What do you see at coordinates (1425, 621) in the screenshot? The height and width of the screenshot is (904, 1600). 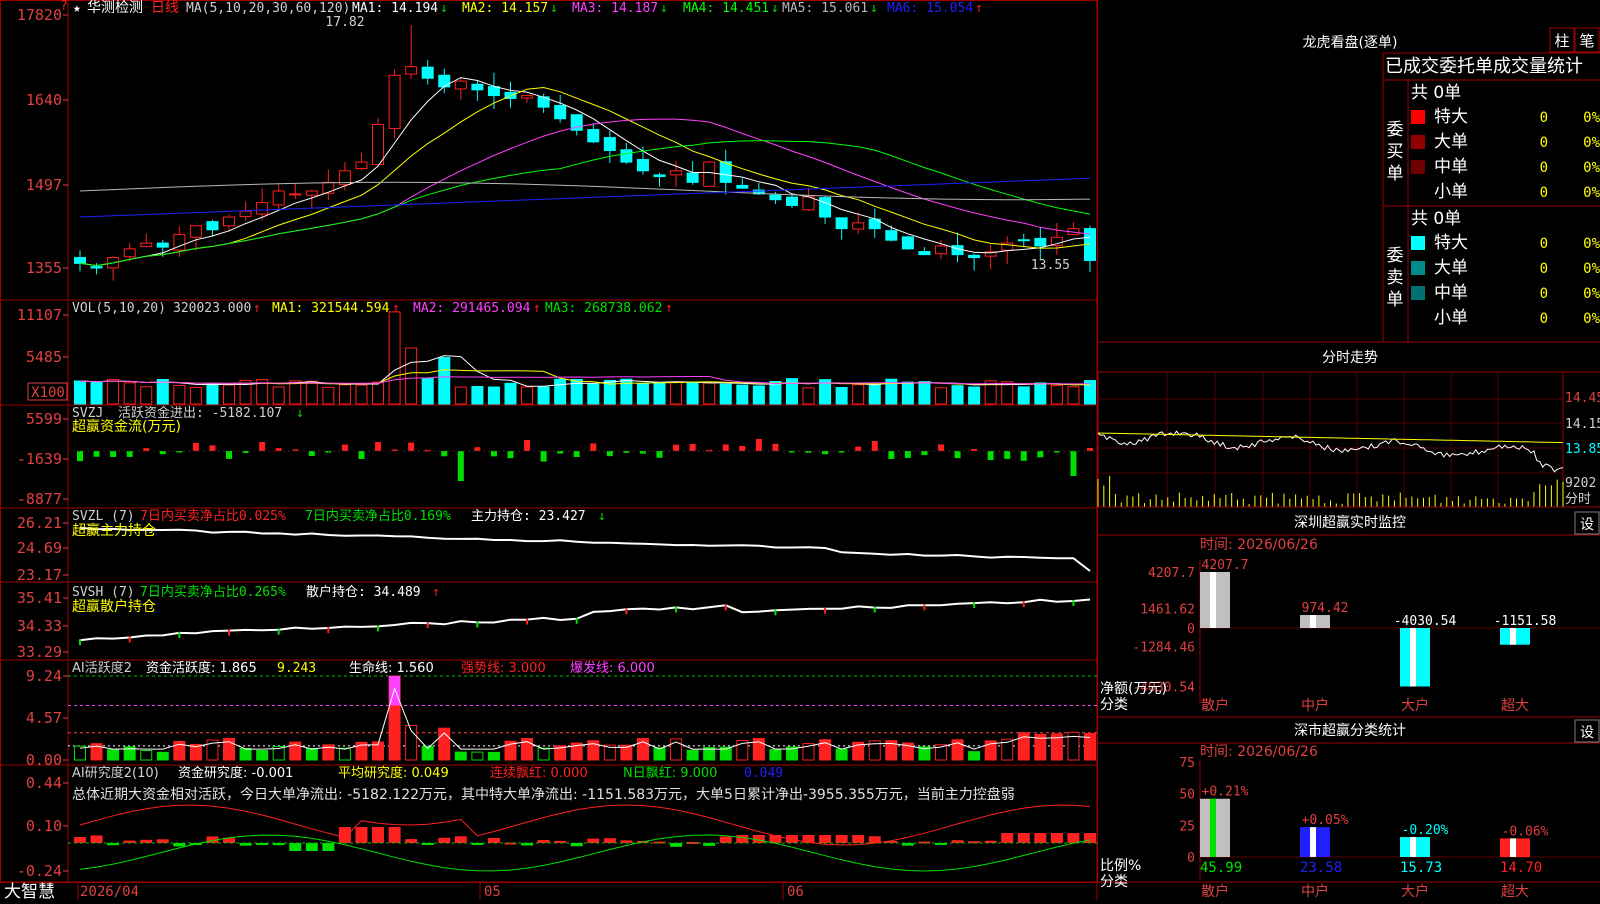 I see `monitor-value-label: -4030.54` at bounding box center [1425, 621].